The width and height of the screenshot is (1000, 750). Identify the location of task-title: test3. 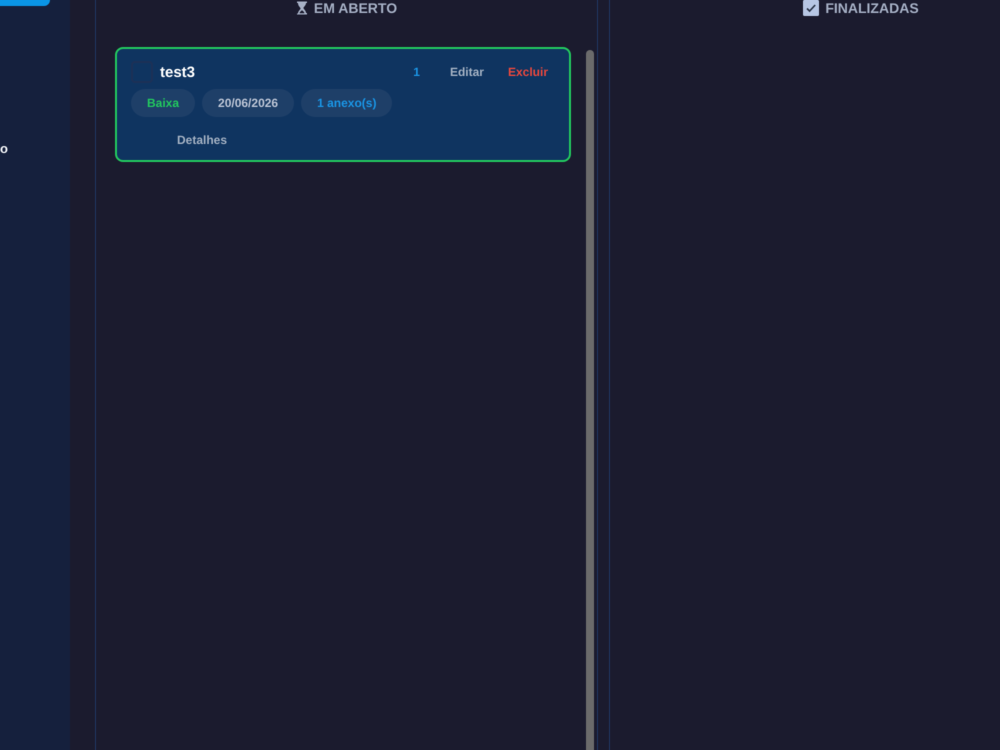
(178, 72).